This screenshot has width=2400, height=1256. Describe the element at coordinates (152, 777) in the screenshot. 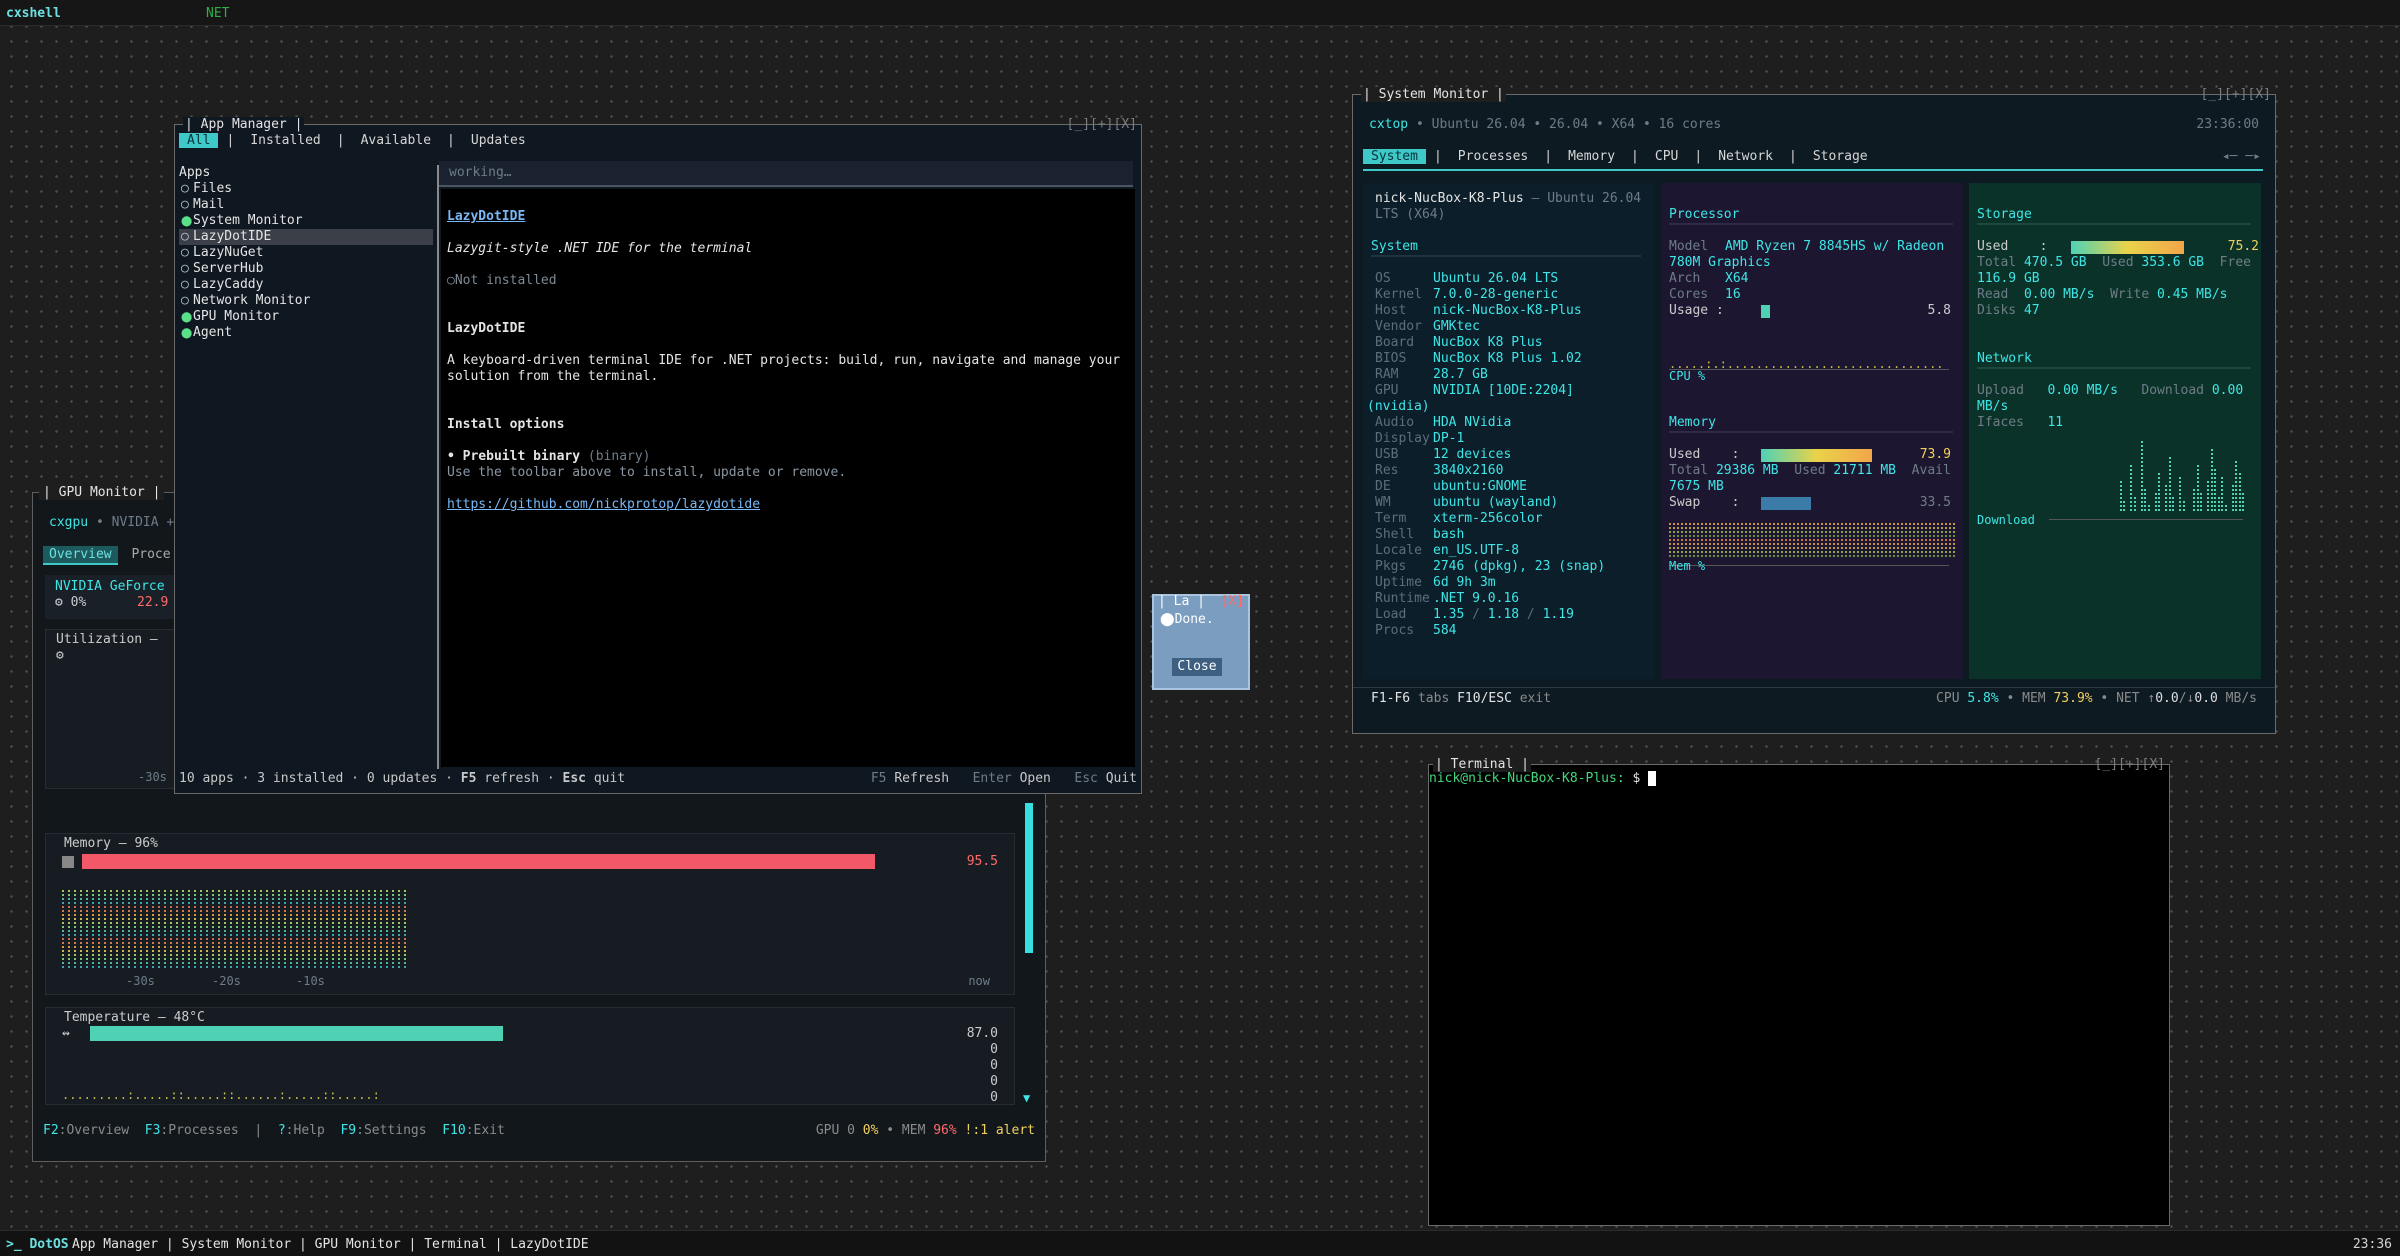

I see `gpu-util-axis: -30s` at that location.